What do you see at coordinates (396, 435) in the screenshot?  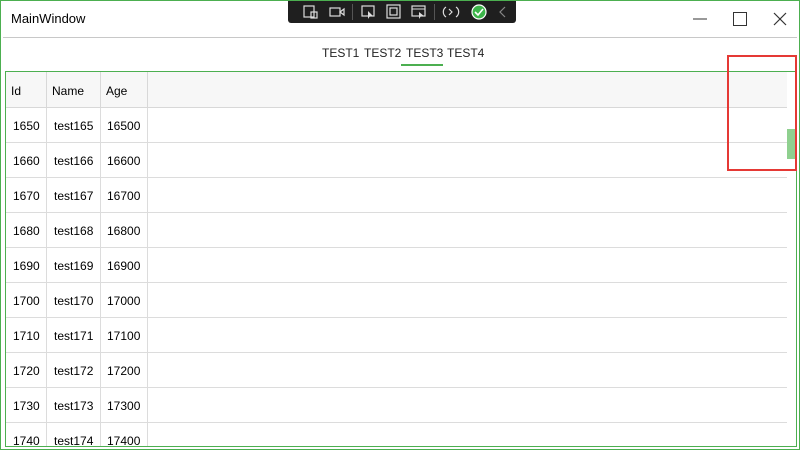 I see `table-row: 1740 test174 17400` at bounding box center [396, 435].